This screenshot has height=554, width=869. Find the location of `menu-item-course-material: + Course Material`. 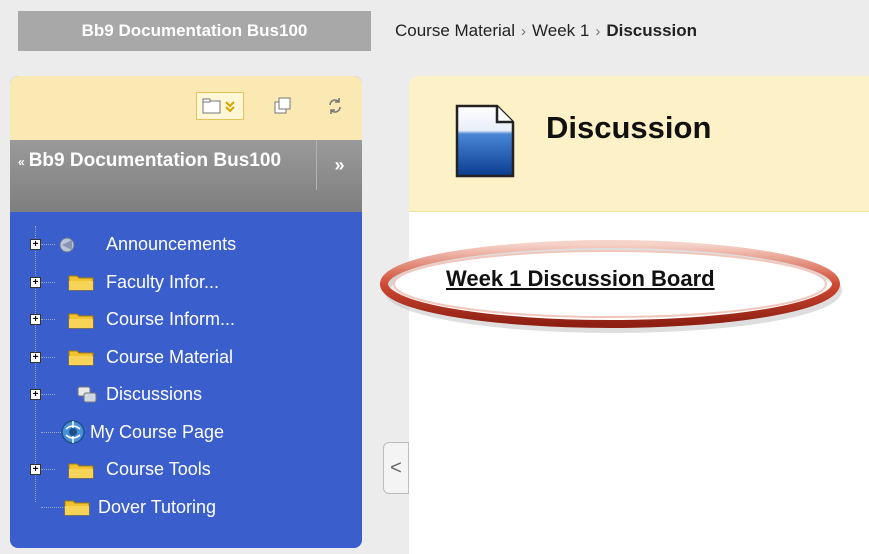

menu-item-course-material: + Course Material is located at coordinates (186, 358).